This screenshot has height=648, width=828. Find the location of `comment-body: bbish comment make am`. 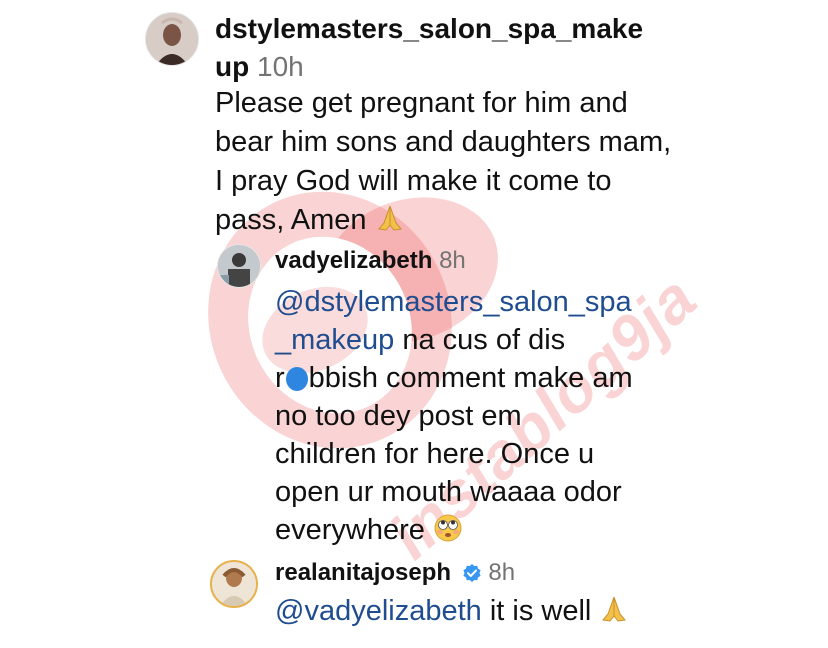

comment-body: bbish comment make am is located at coordinates (470, 378).